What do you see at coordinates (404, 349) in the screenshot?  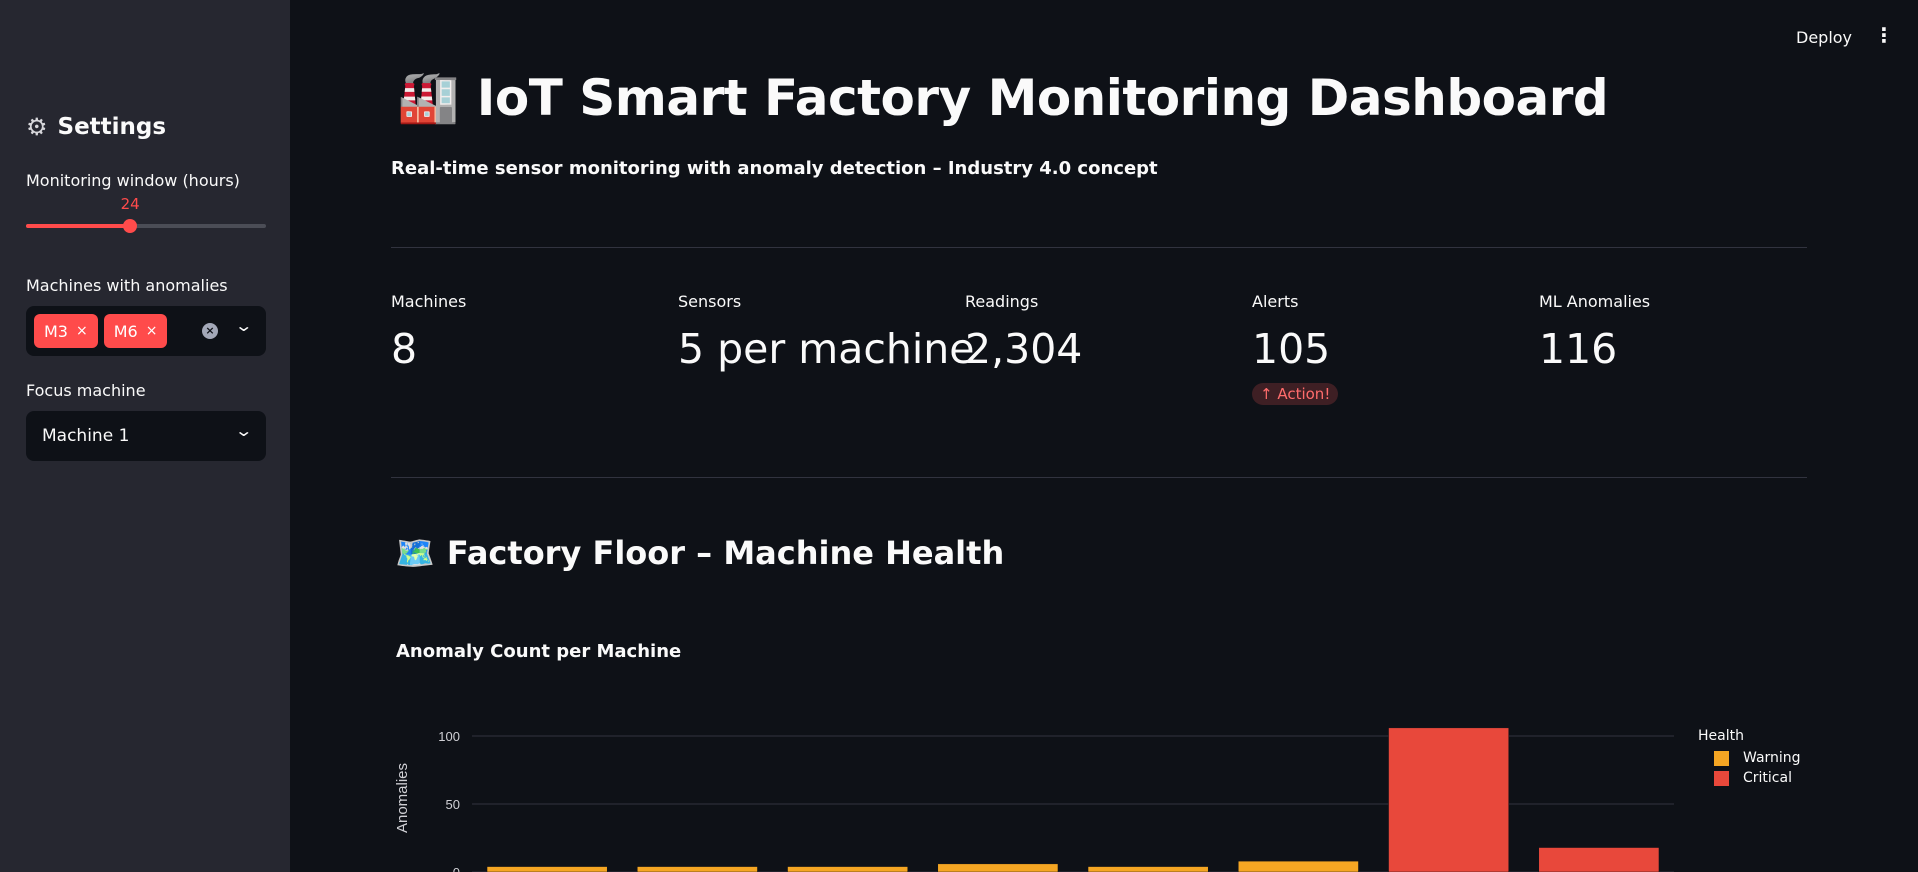 I see `metric-value: 8` at bounding box center [404, 349].